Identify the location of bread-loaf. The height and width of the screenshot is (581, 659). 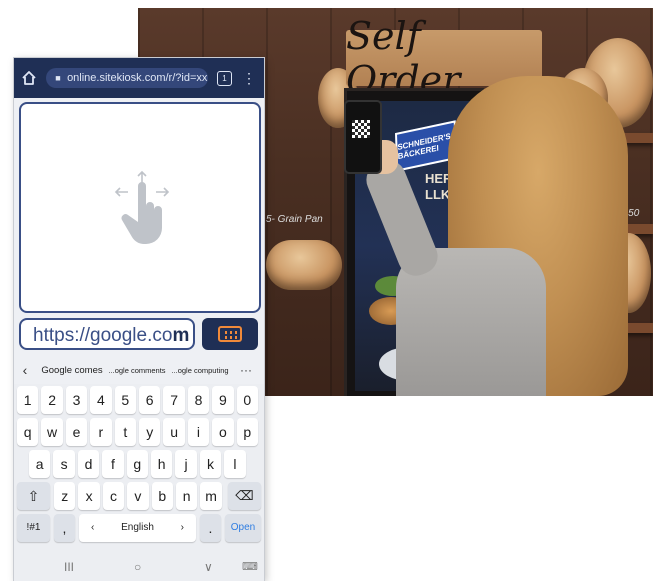
(304, 265).